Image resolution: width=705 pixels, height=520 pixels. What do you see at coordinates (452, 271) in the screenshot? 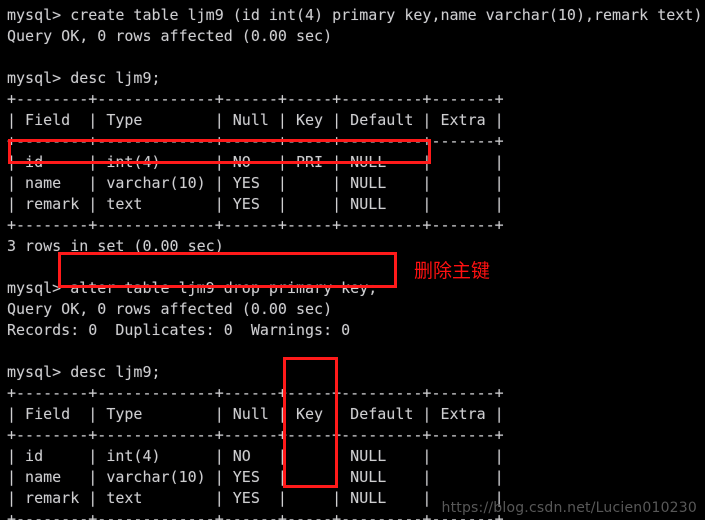
I see `annotation-delete-primary-key: 删除主键` at bounding box center [452, 271].